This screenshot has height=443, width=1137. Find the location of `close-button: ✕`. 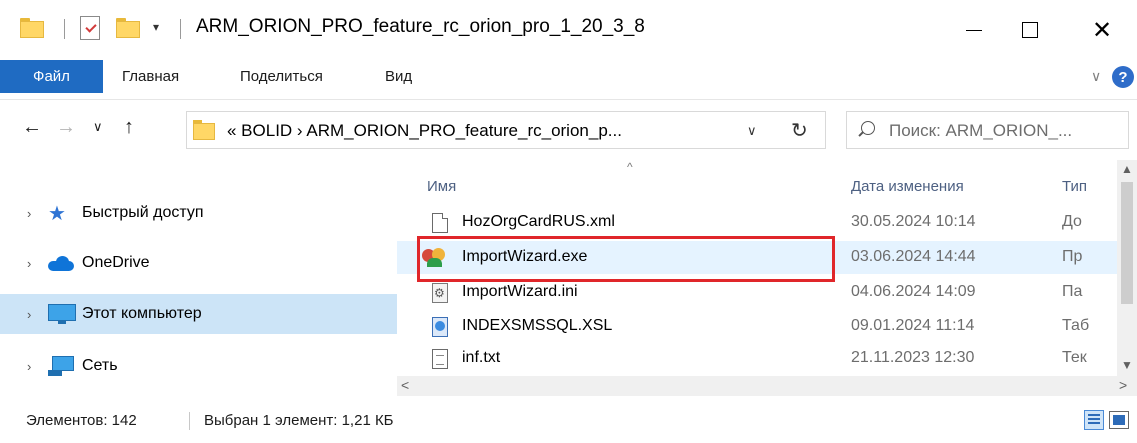

close-button: ✕ is located at coordinates (1102, 30).